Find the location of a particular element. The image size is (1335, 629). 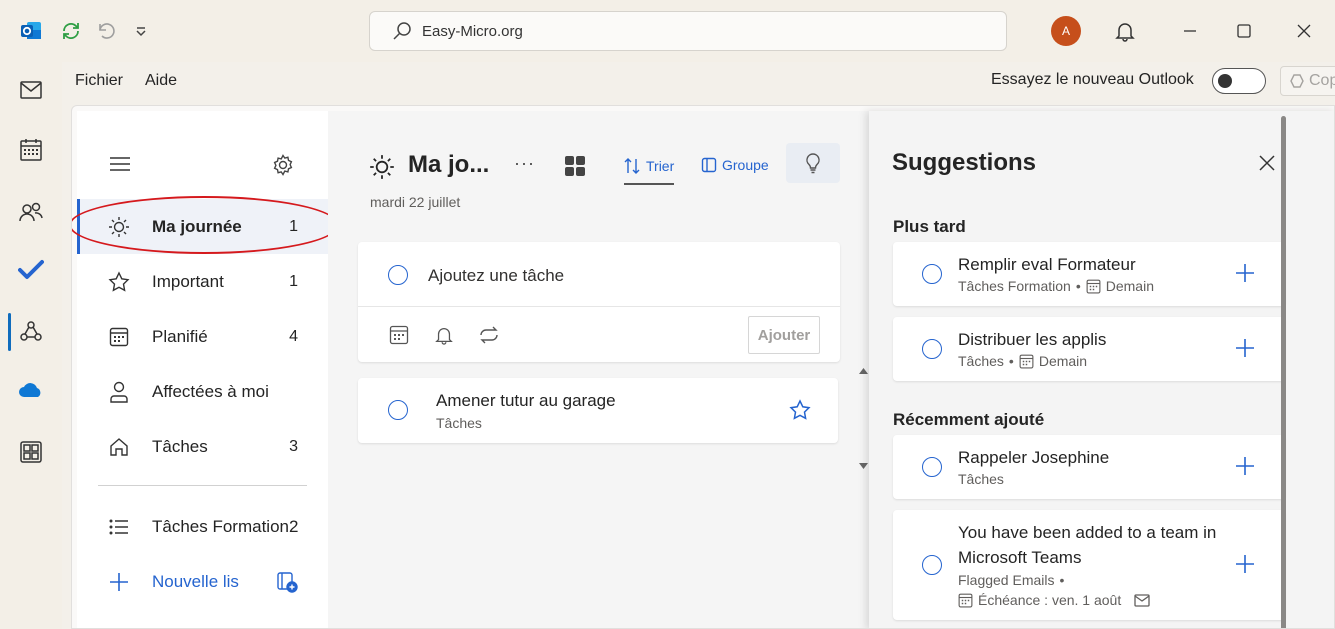

groups-icon is located at coordinates (31, 331).